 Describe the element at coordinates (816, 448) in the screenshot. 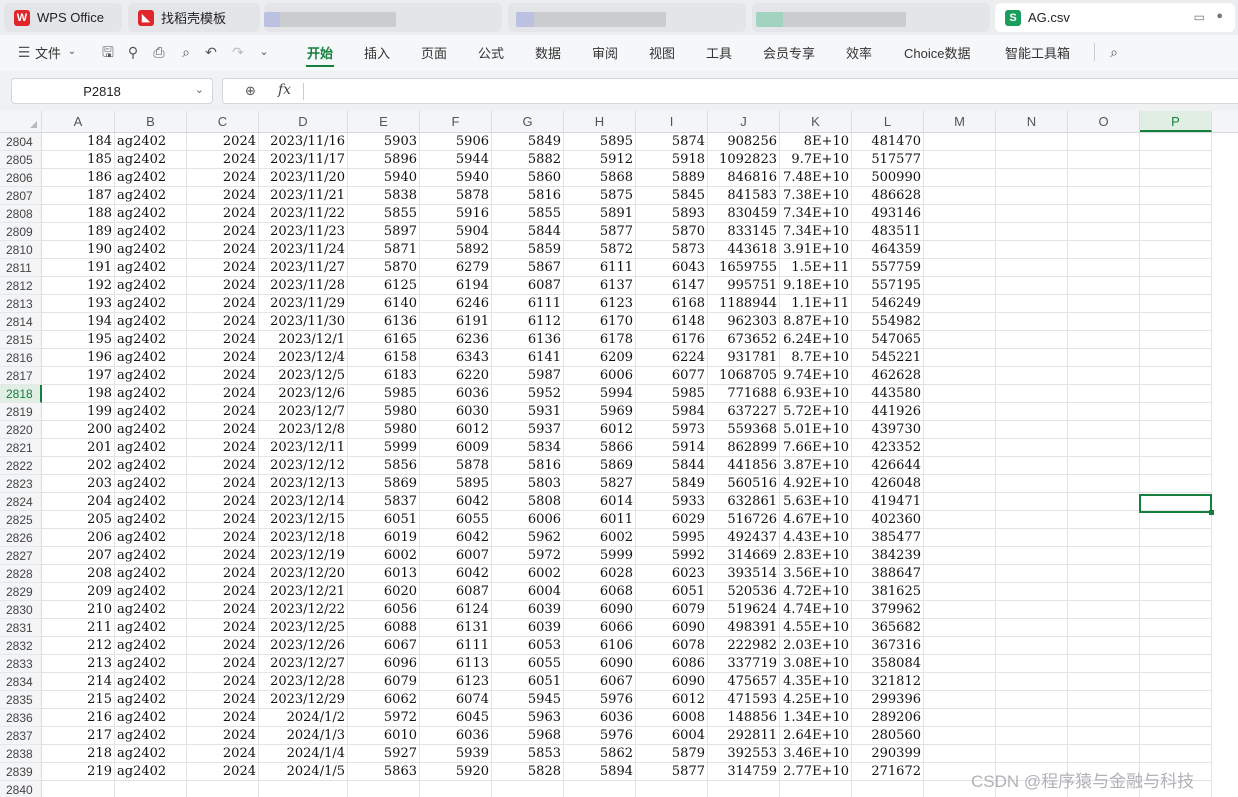

I see `cell-k: 7.66E+10` at that location.